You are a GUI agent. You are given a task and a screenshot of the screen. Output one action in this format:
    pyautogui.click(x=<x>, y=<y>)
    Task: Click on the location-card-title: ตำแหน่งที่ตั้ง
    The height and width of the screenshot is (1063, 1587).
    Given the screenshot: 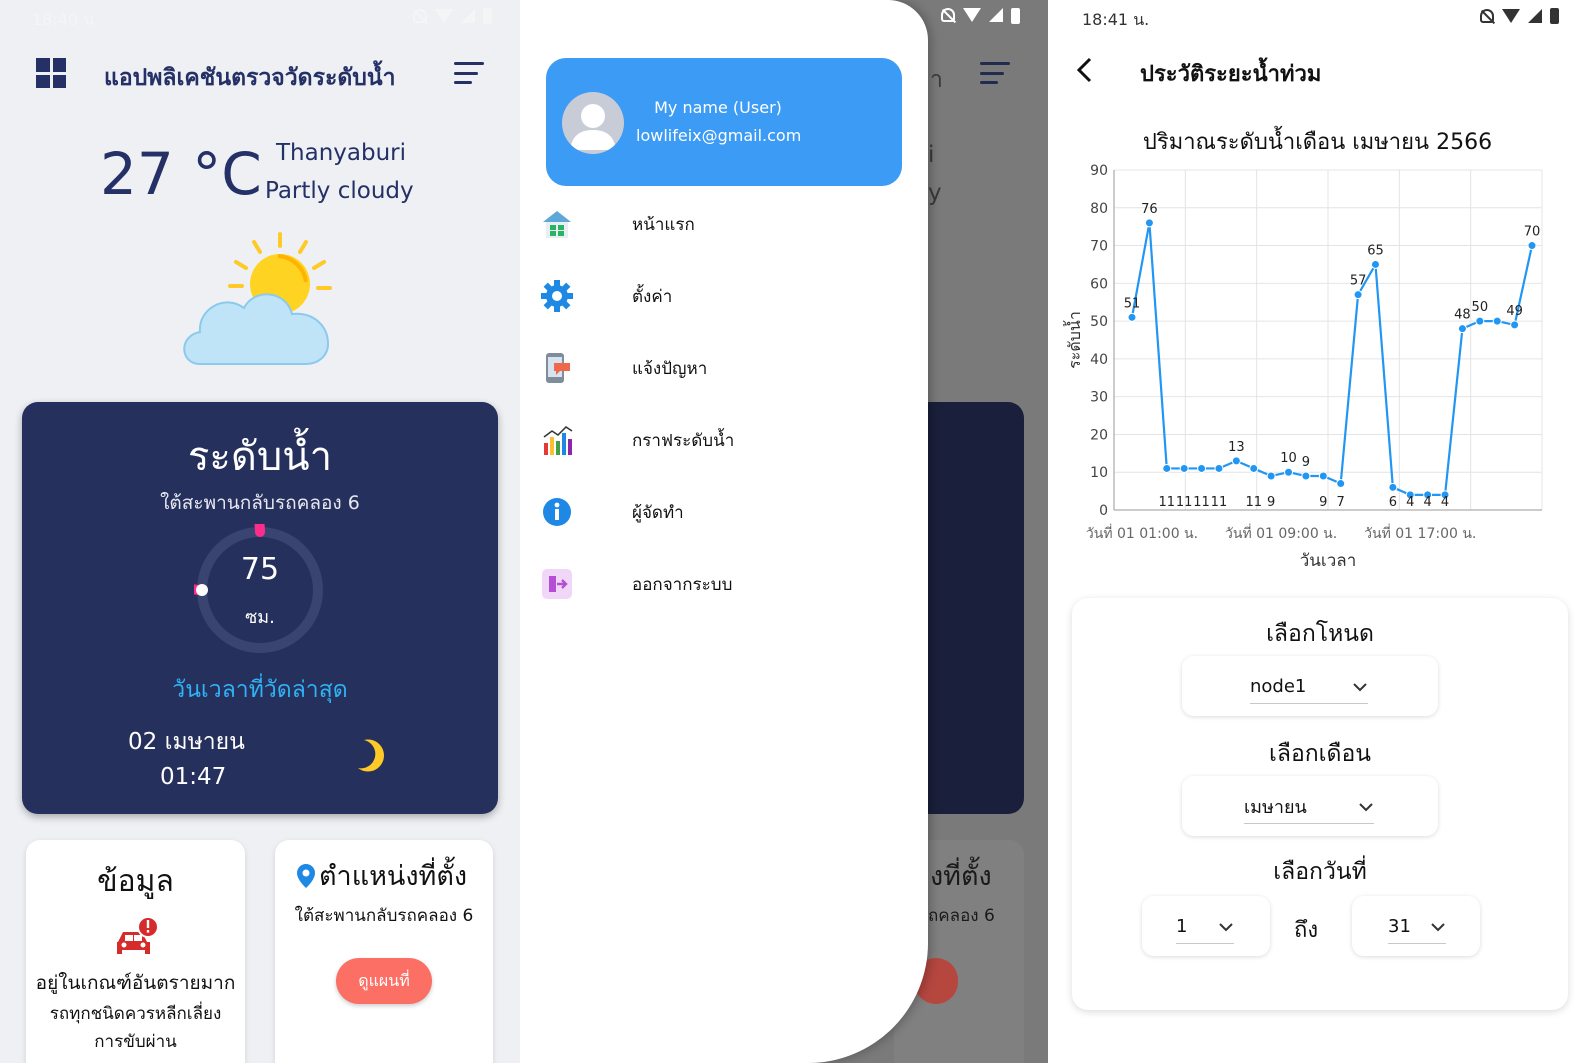 What is the action you would take?
    pyautogui.click(x=393, y=876)
    